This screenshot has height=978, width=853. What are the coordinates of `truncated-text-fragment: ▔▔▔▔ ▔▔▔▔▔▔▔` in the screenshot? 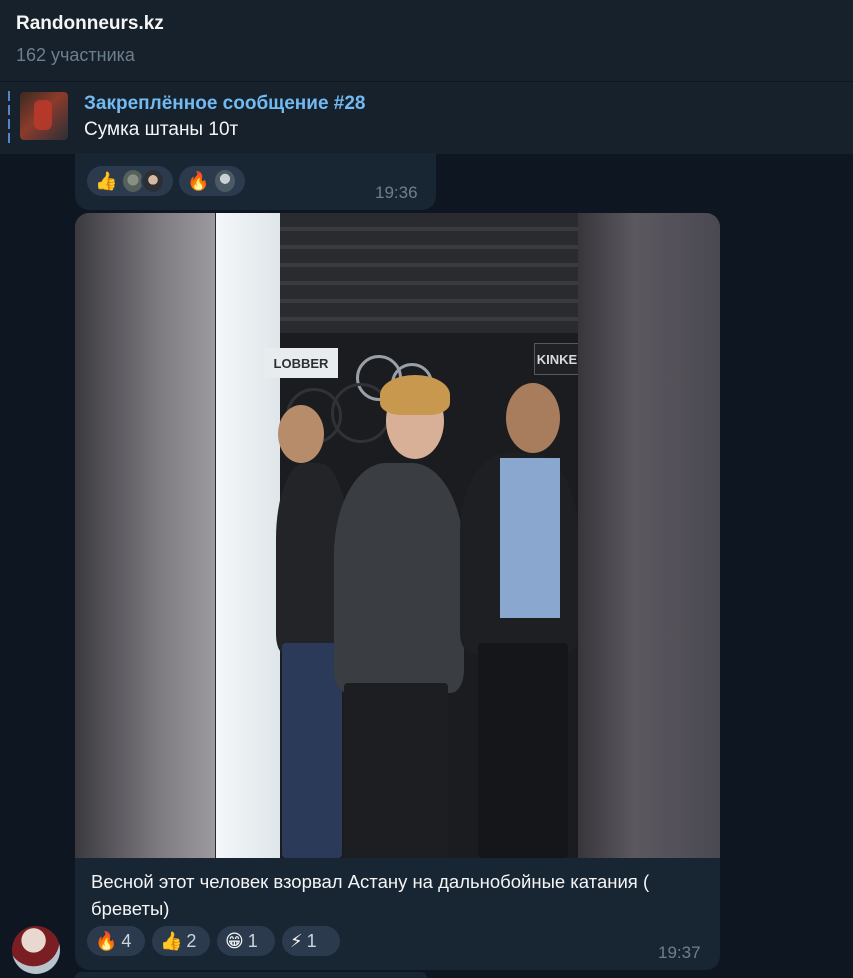 It's located at (267, 155).